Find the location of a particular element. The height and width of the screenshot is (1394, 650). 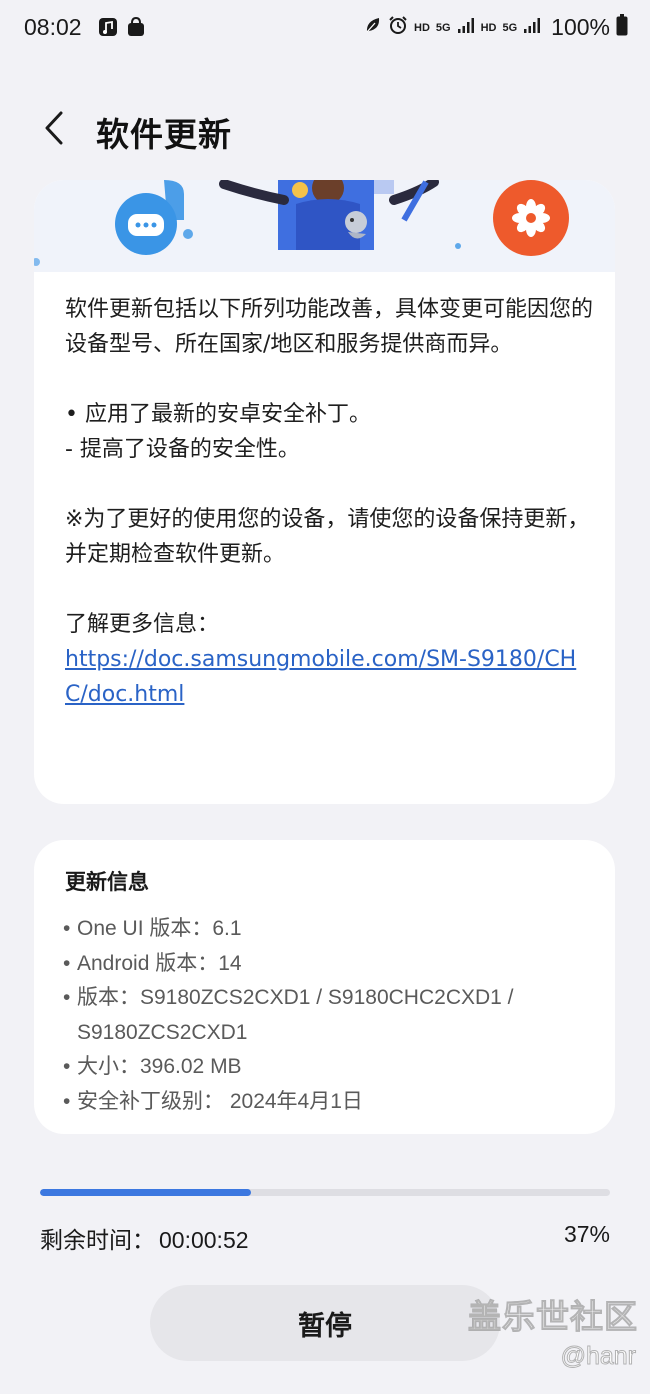

5g-indicator-2: 5G is located at coordinates (510, 27).